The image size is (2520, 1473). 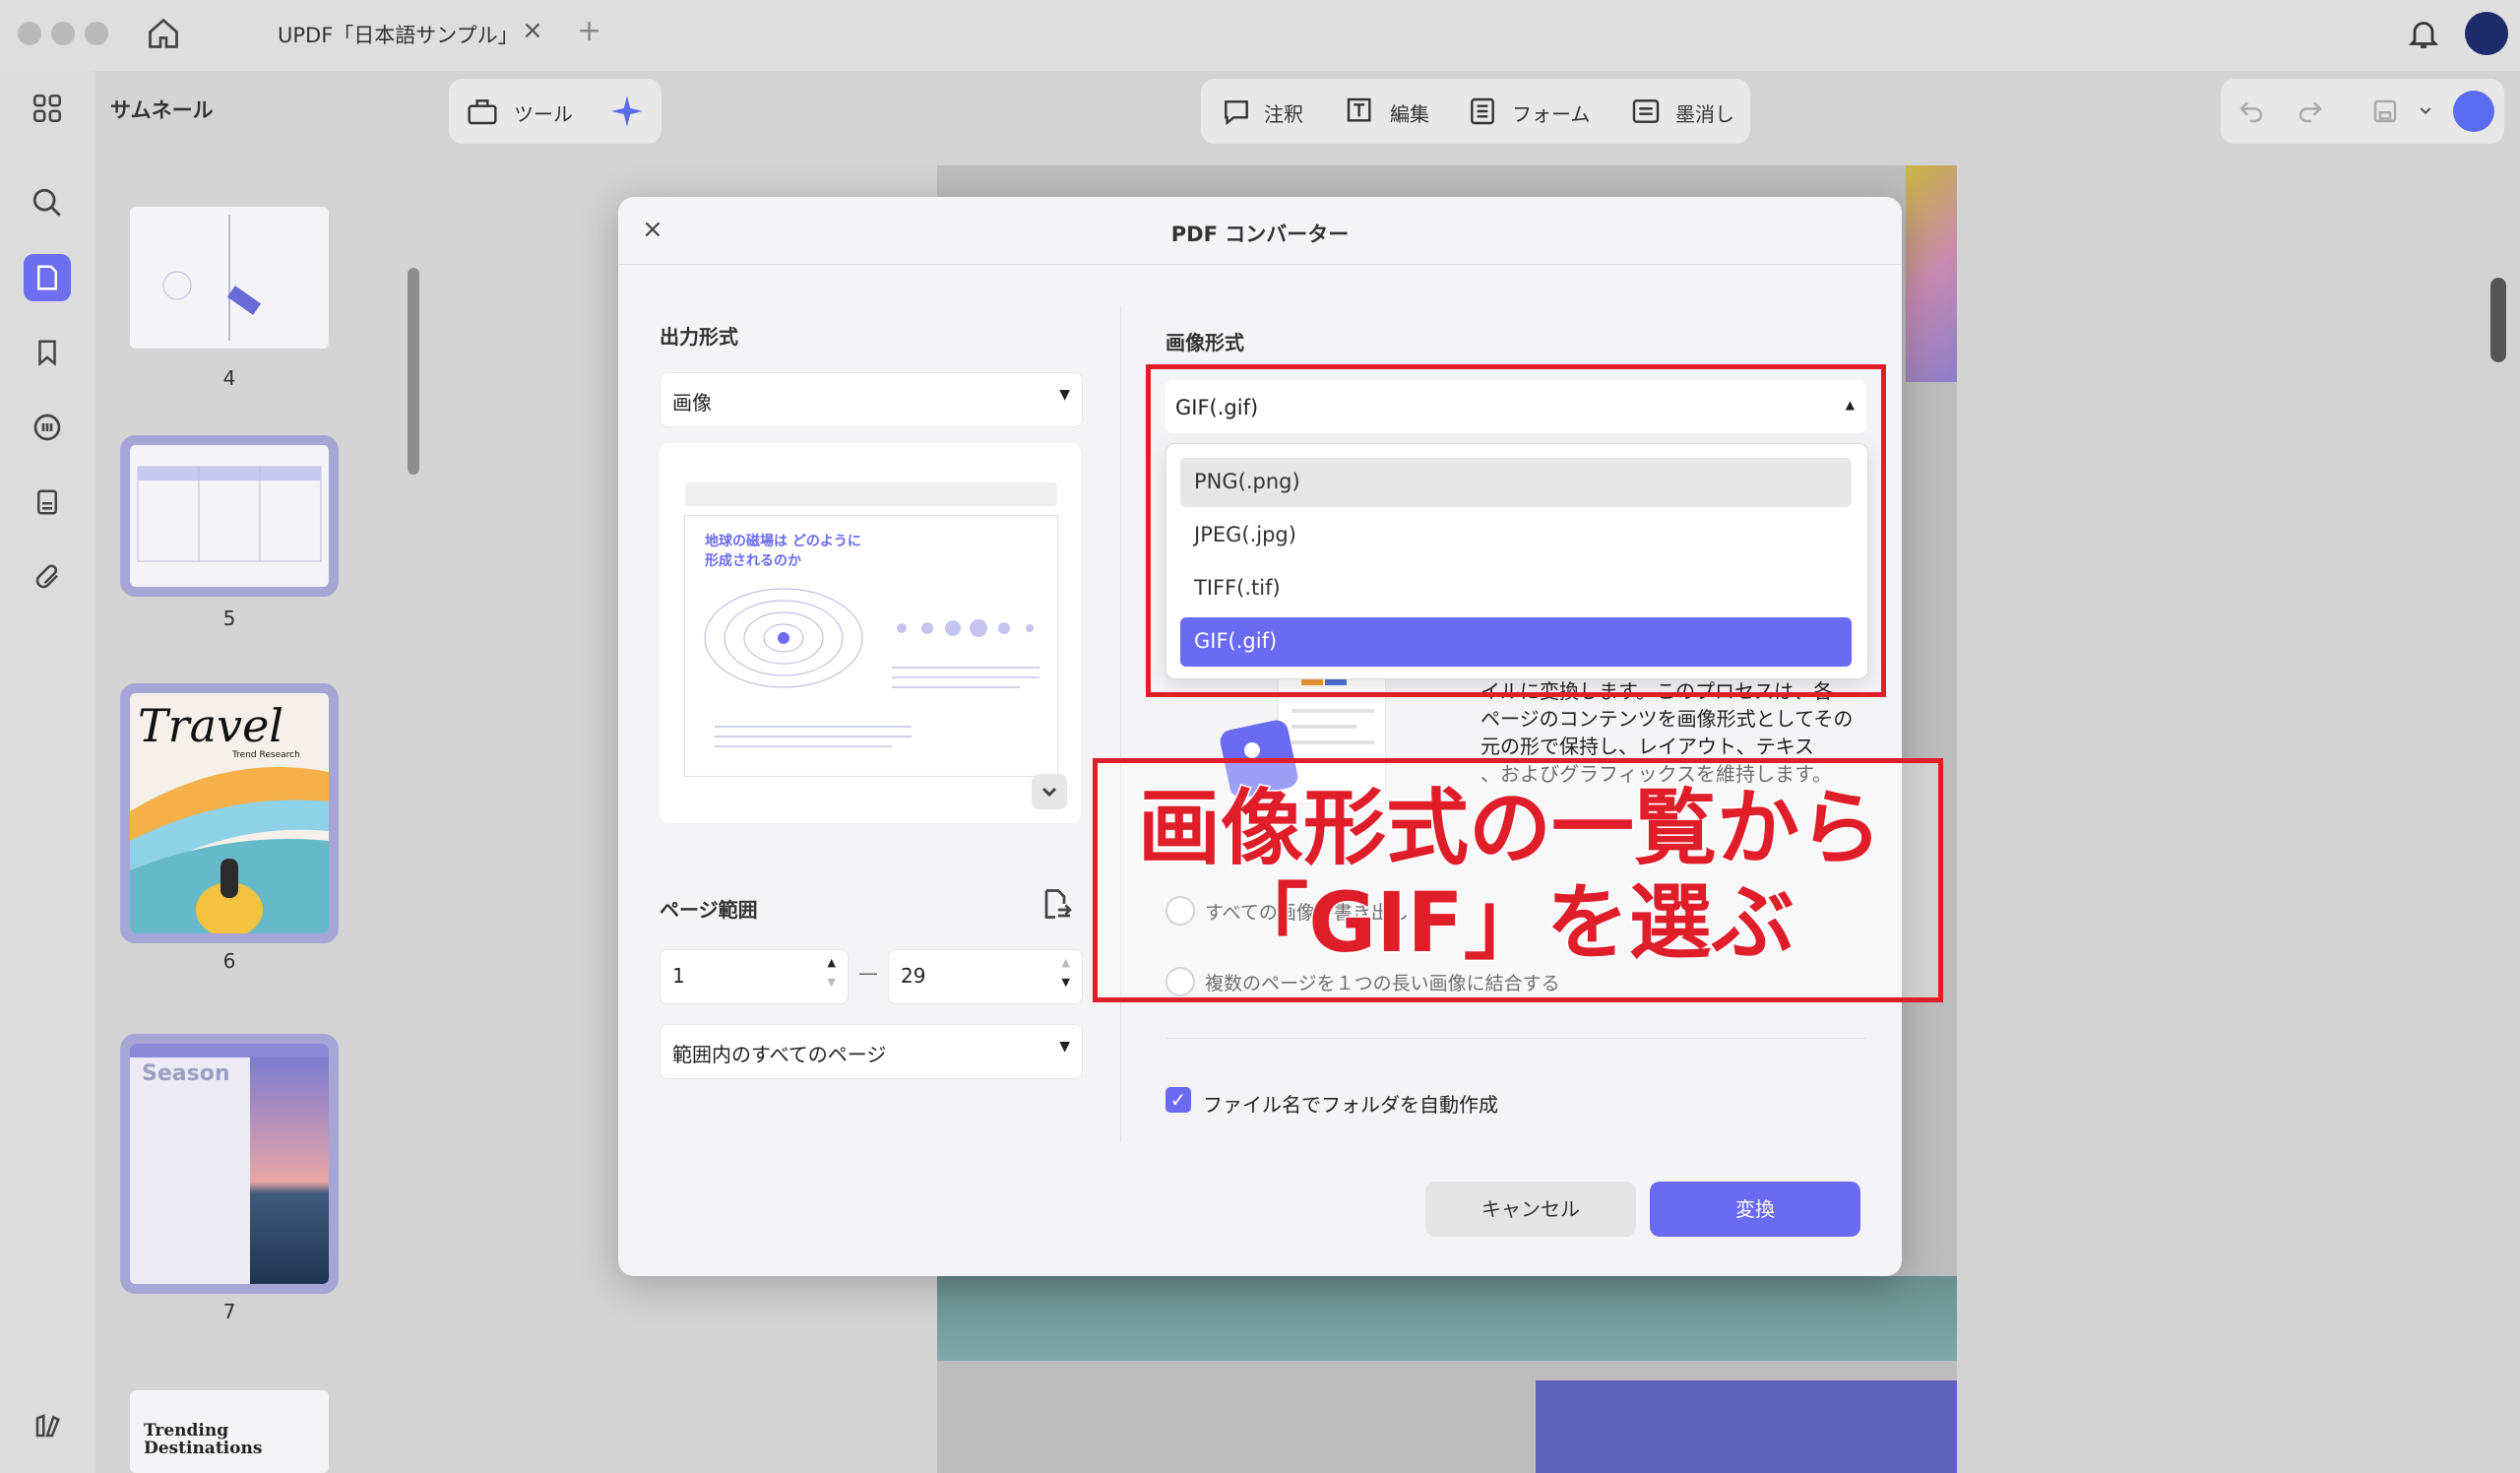 What do you see at coordinates (413, 371) in the screenshot?
I see `thumbnail-scrollbar` at bounding box center [413, 371].